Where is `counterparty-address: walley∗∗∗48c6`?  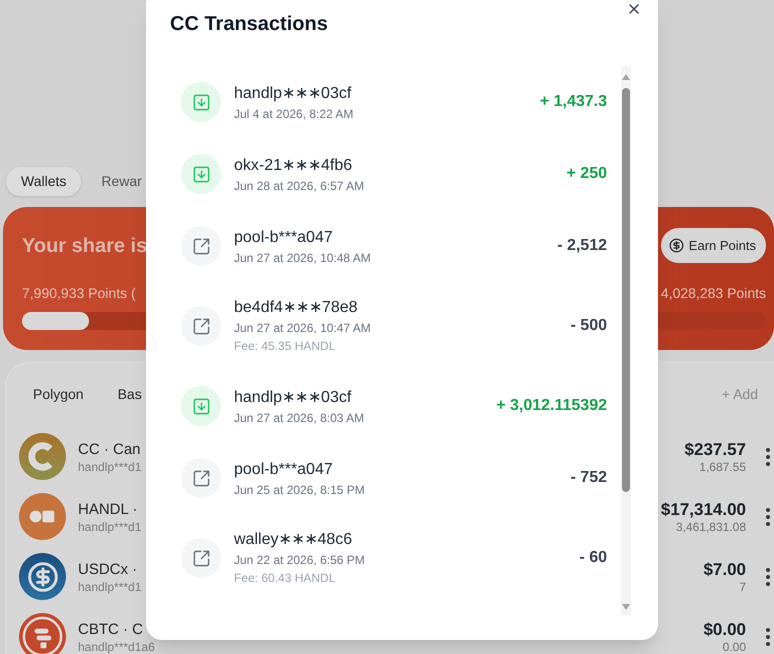
counterparty-address: walley∗∗∗48c6 is located at coordinates (293, 540).